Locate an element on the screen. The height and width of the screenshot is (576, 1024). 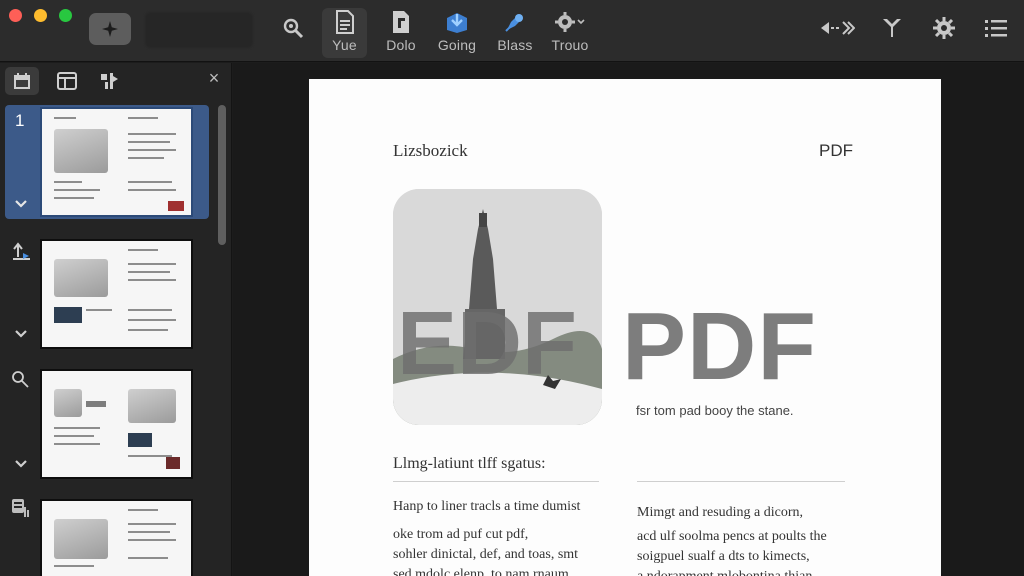
window-maximize-button is located at coordinates (65, 15).